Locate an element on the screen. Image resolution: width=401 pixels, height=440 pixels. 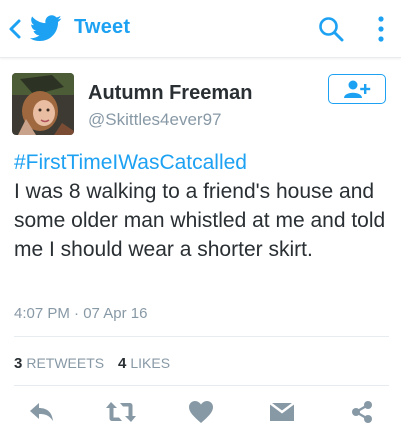
engagement-stats: 3 RETWEETS 4 LIKES is located at coordinates (92, 363).